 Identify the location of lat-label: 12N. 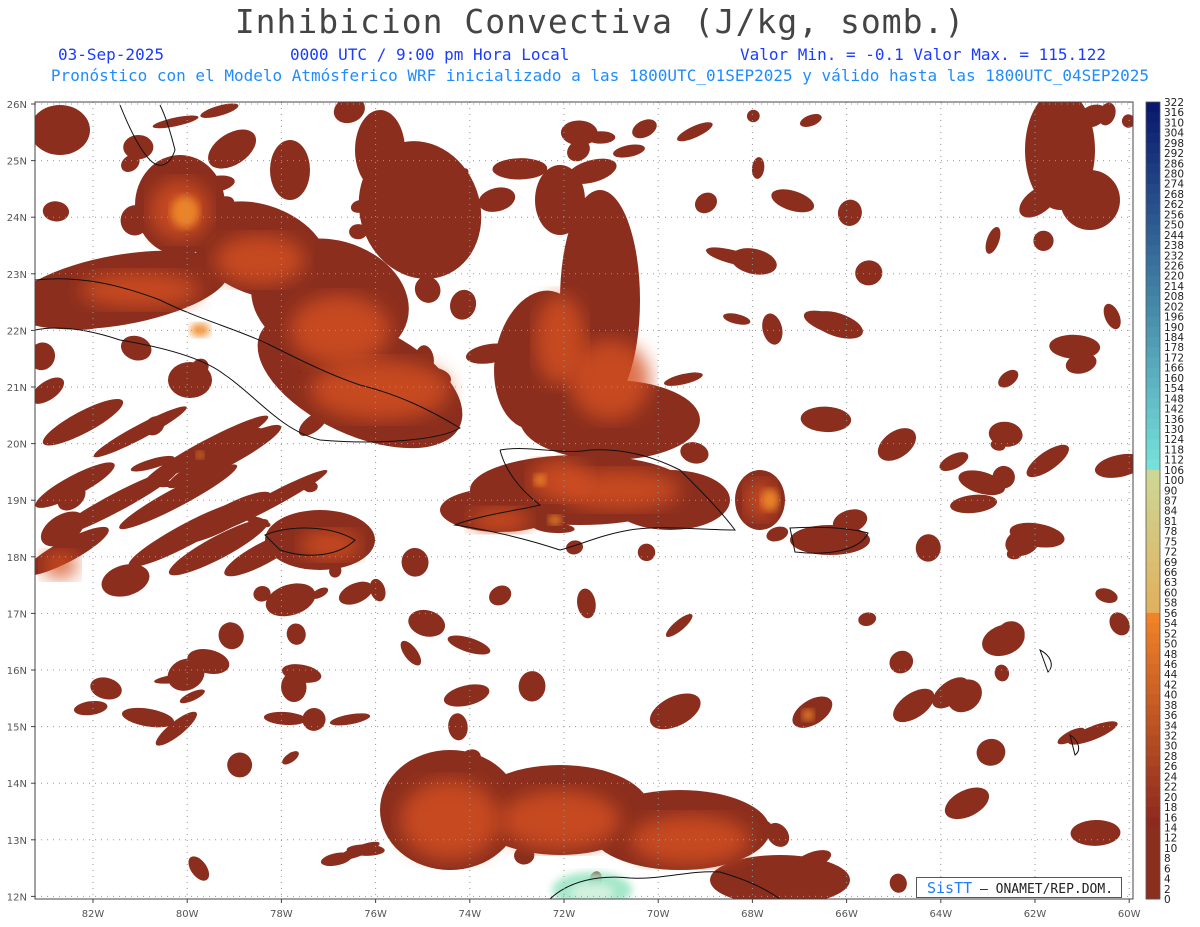
(17, 897).